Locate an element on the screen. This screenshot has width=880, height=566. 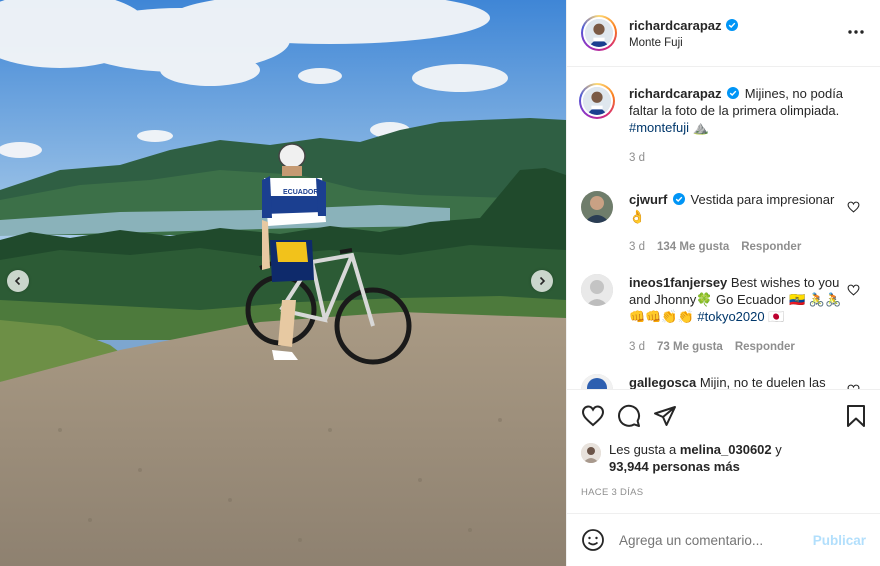
share-icon is located at coordinates (665, 416).